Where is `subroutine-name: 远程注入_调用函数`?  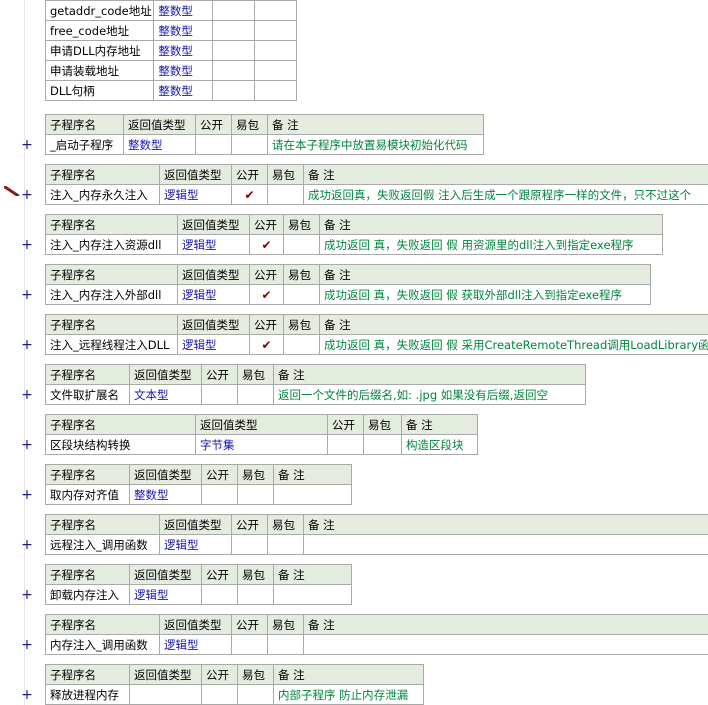
subroutine-name: 远程注入_调用函数 is located at coordinates (102, 544).